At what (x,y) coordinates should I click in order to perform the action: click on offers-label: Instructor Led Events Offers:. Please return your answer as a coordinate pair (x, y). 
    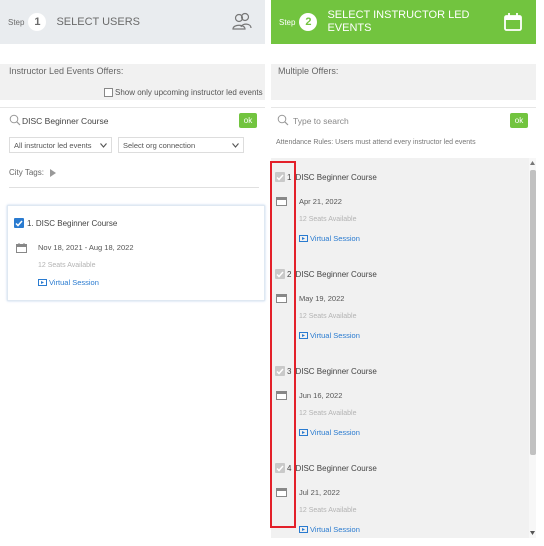
    Looking at the image, I should click on (66, 71).